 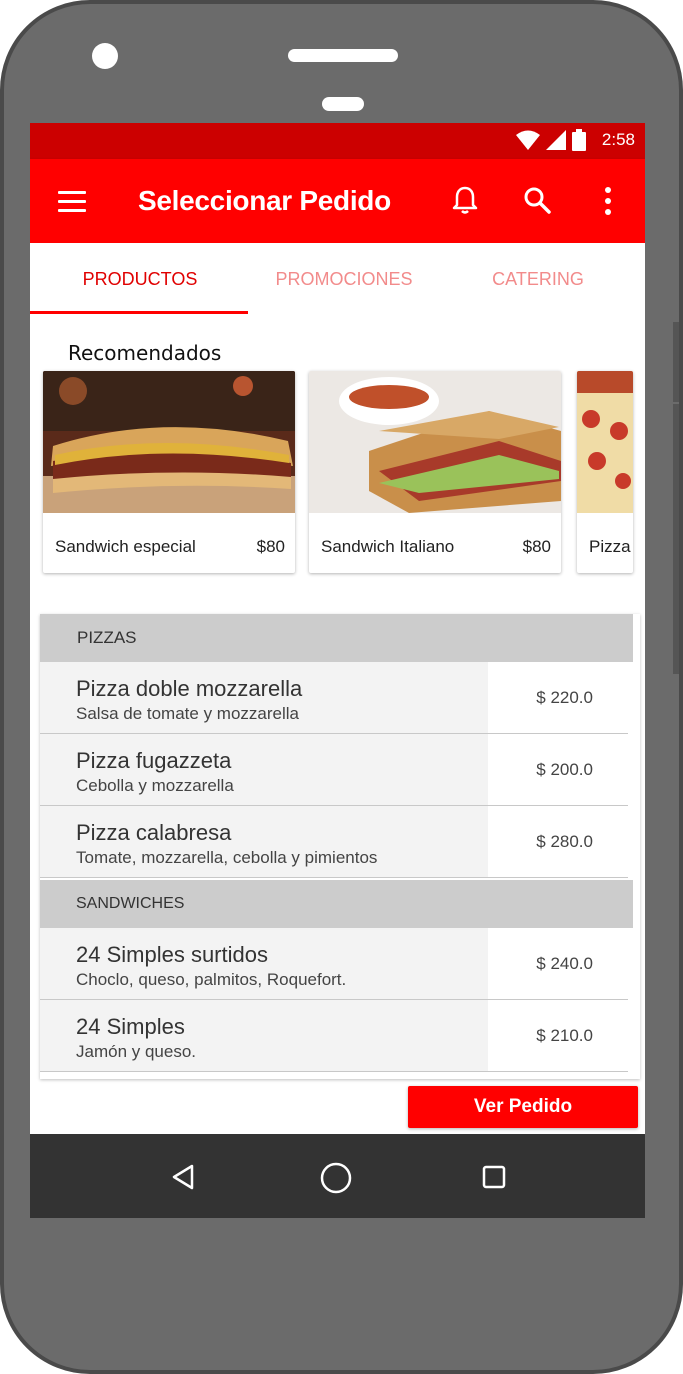 I want to click on sandwich-italiano-image, so click(x=435, y=442).